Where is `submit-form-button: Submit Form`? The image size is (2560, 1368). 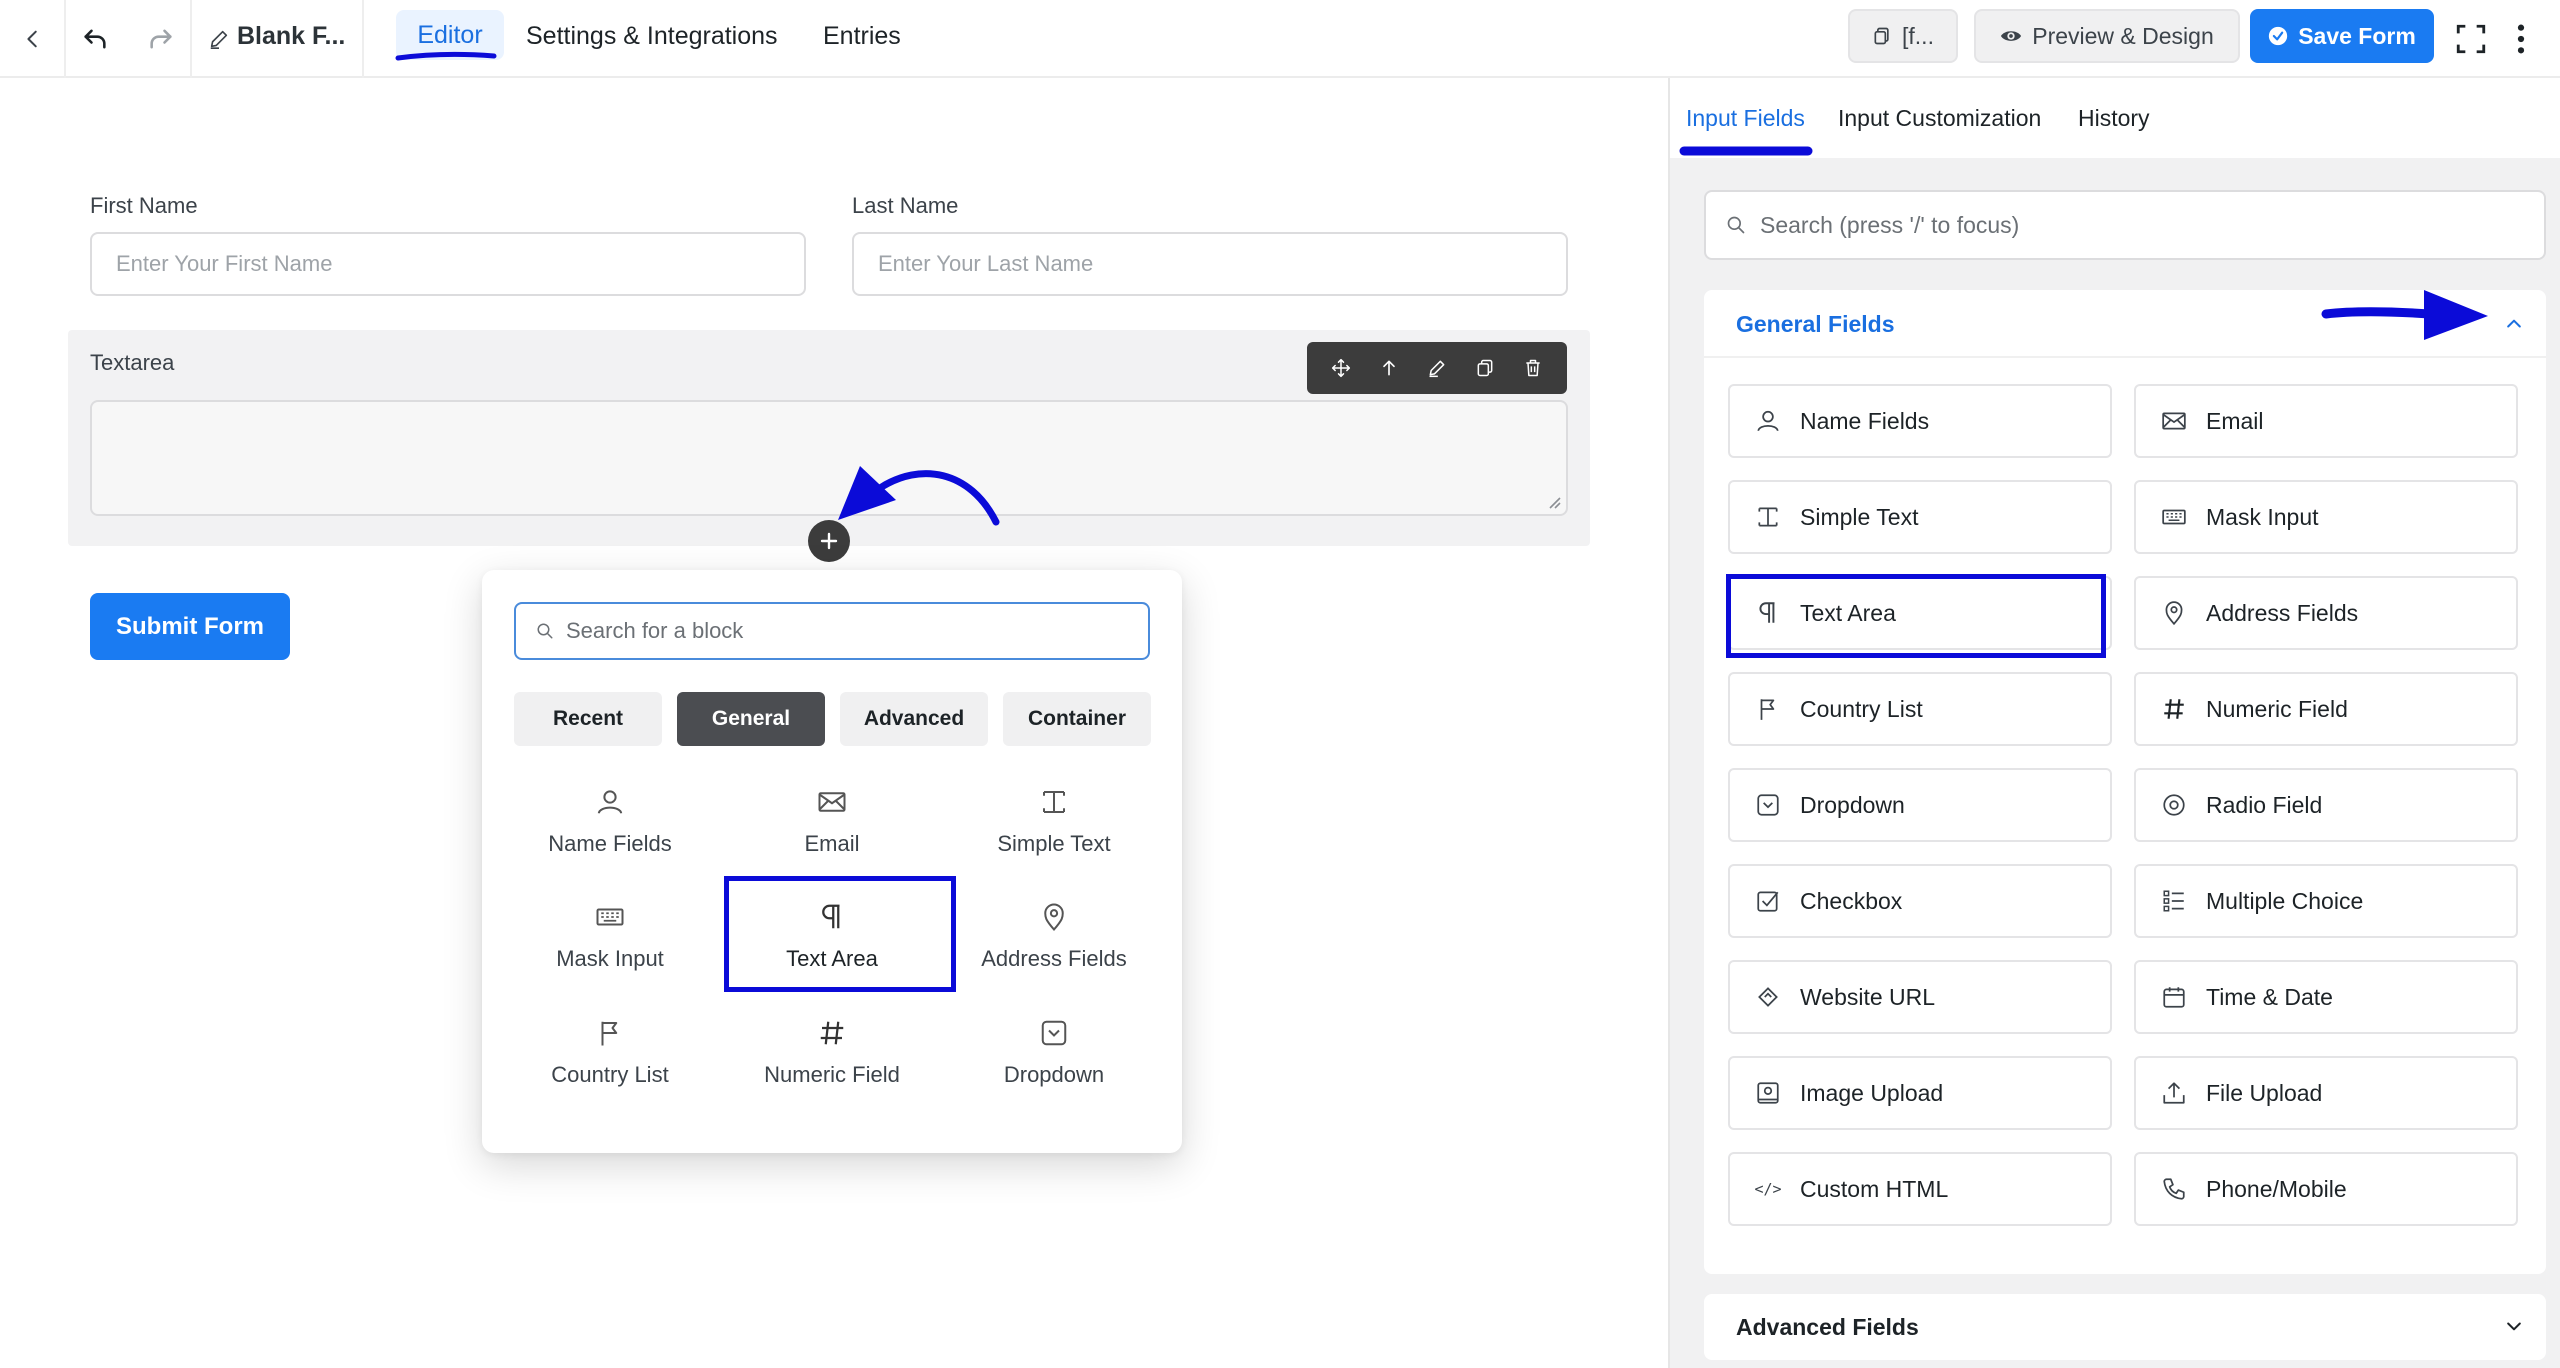
submit-form-button: Submit Form is located at coordinates (190, 626).